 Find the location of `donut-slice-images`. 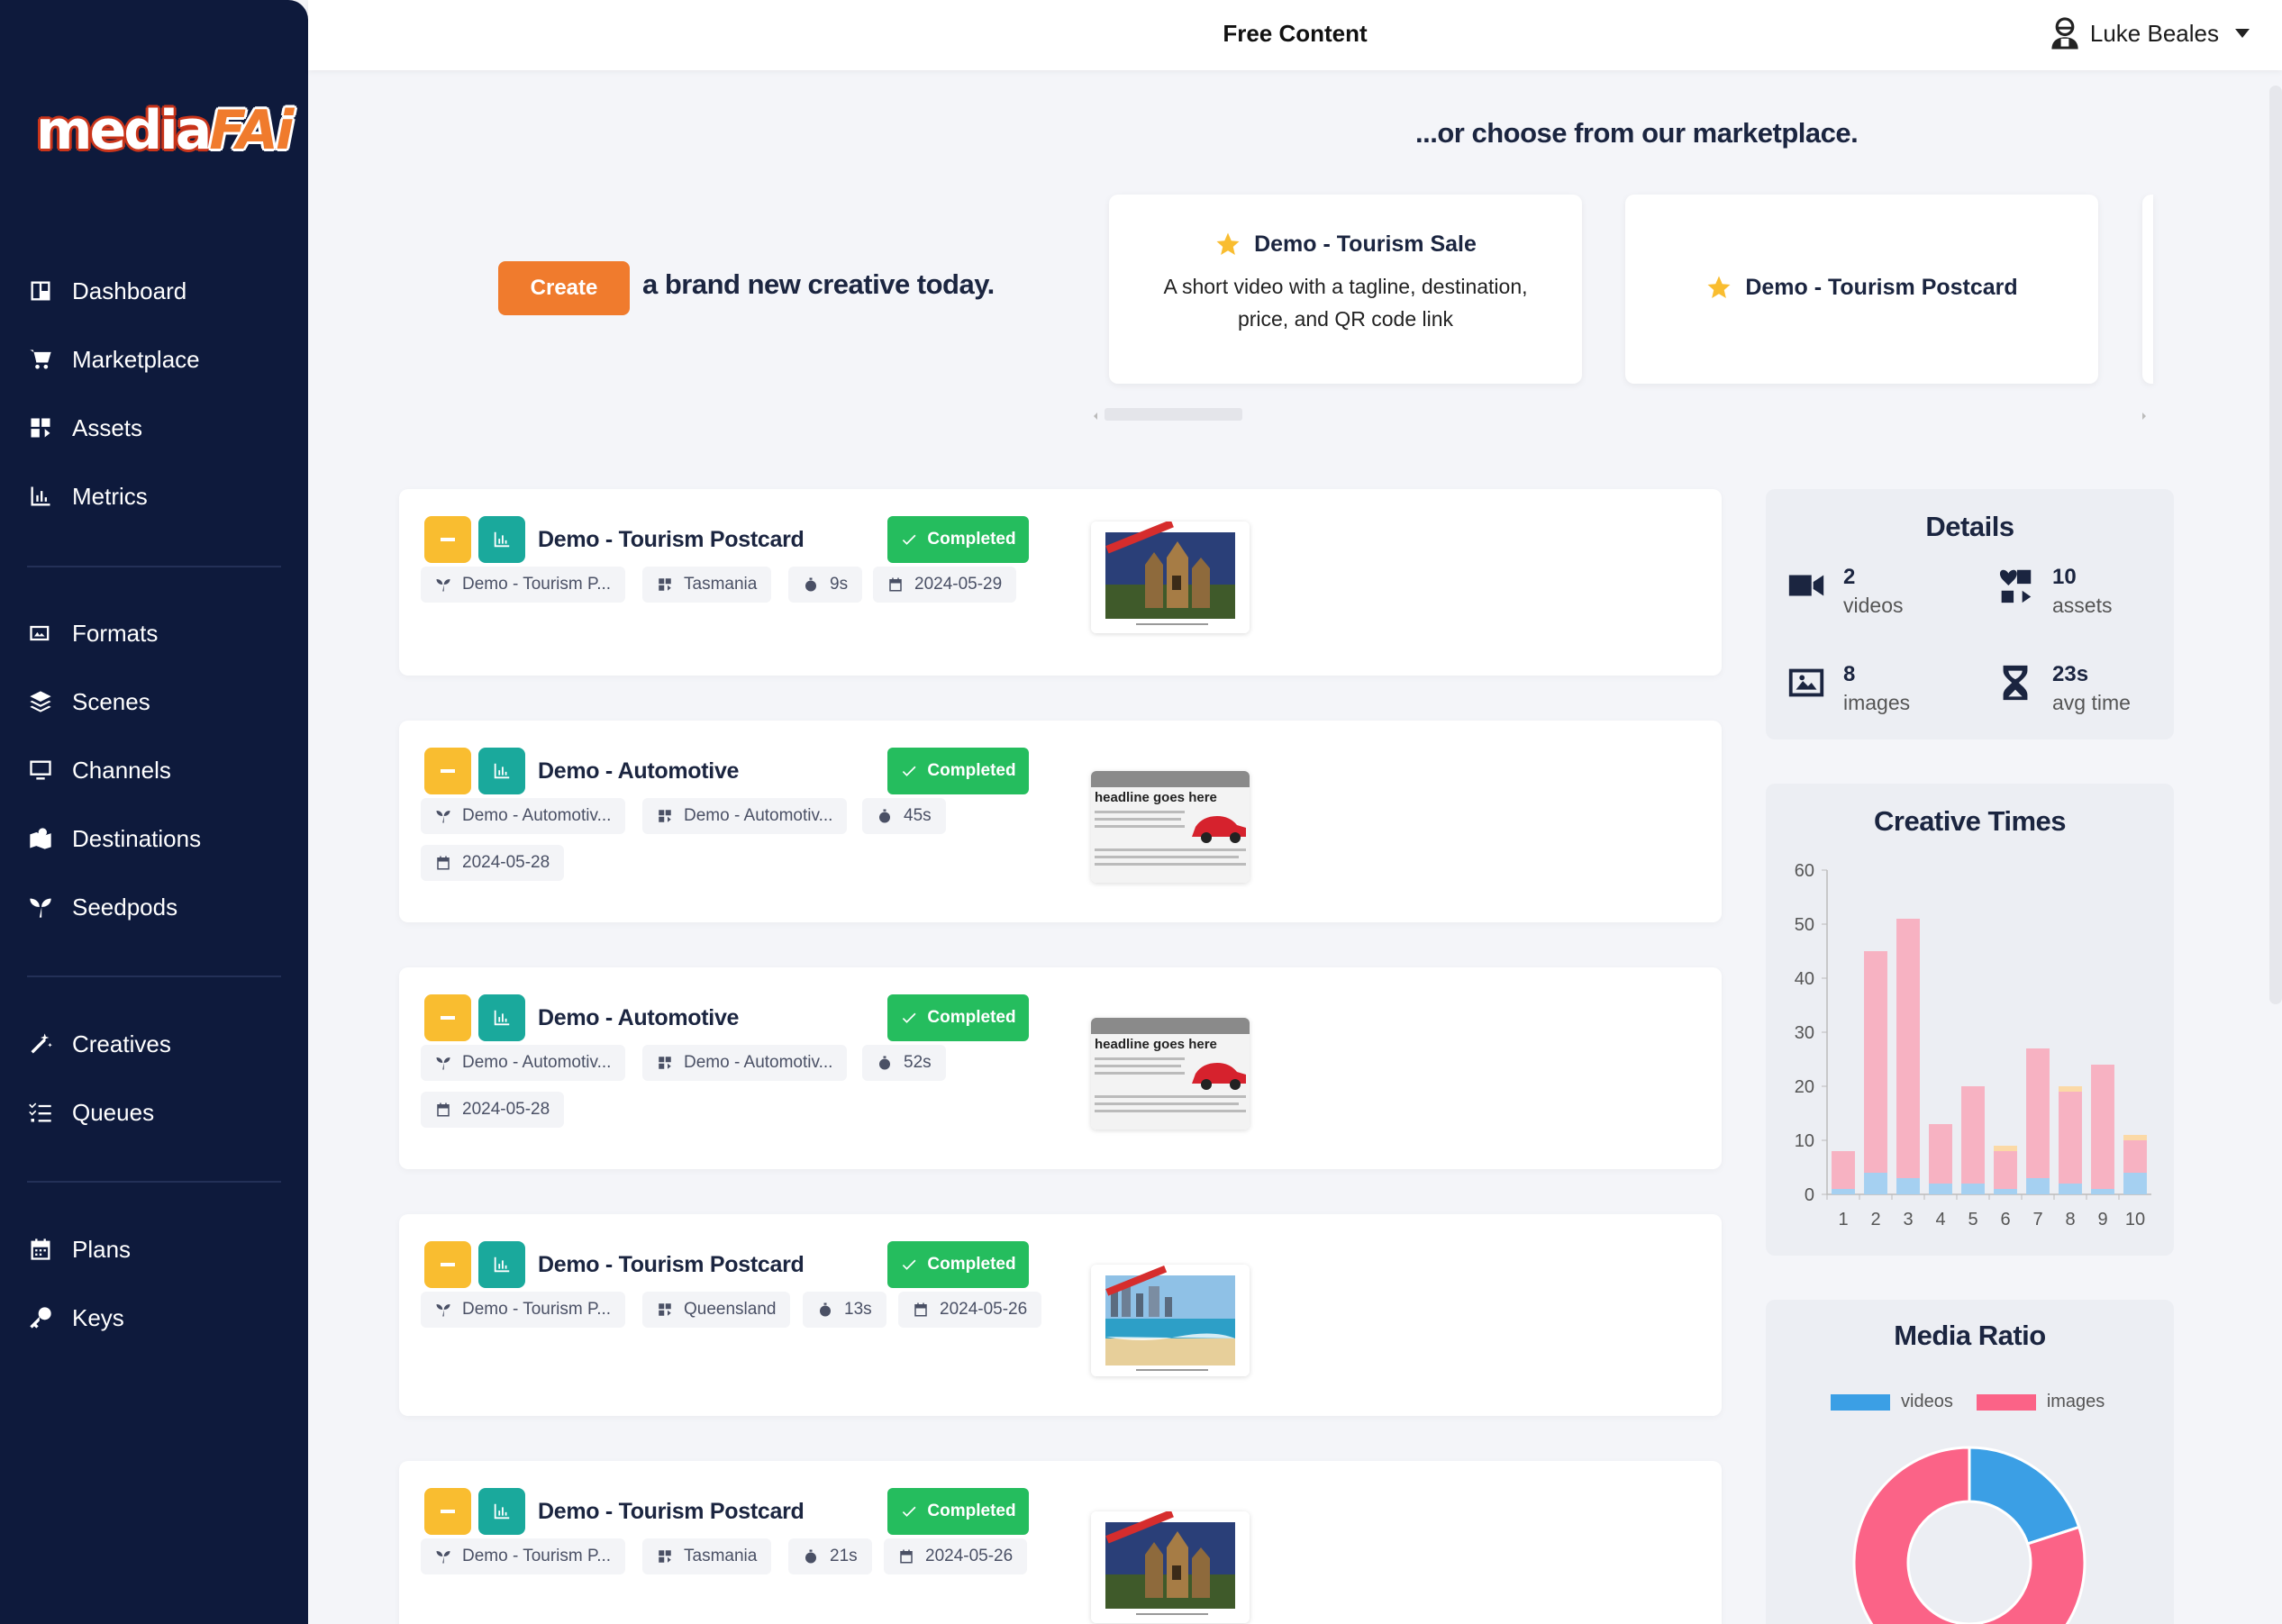

donut-slice-images is located at coordinates (1970, 1535).